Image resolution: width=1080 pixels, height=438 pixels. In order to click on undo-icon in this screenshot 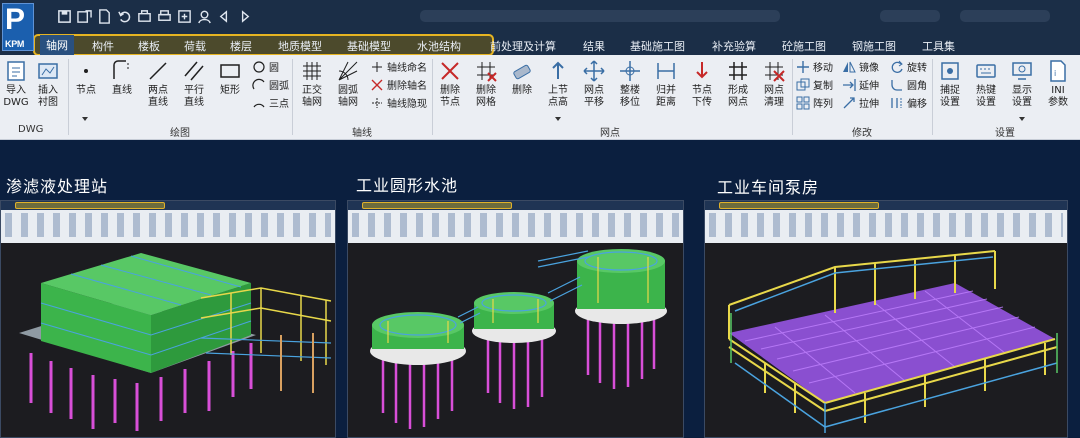, I will do `click(124, 16)`.